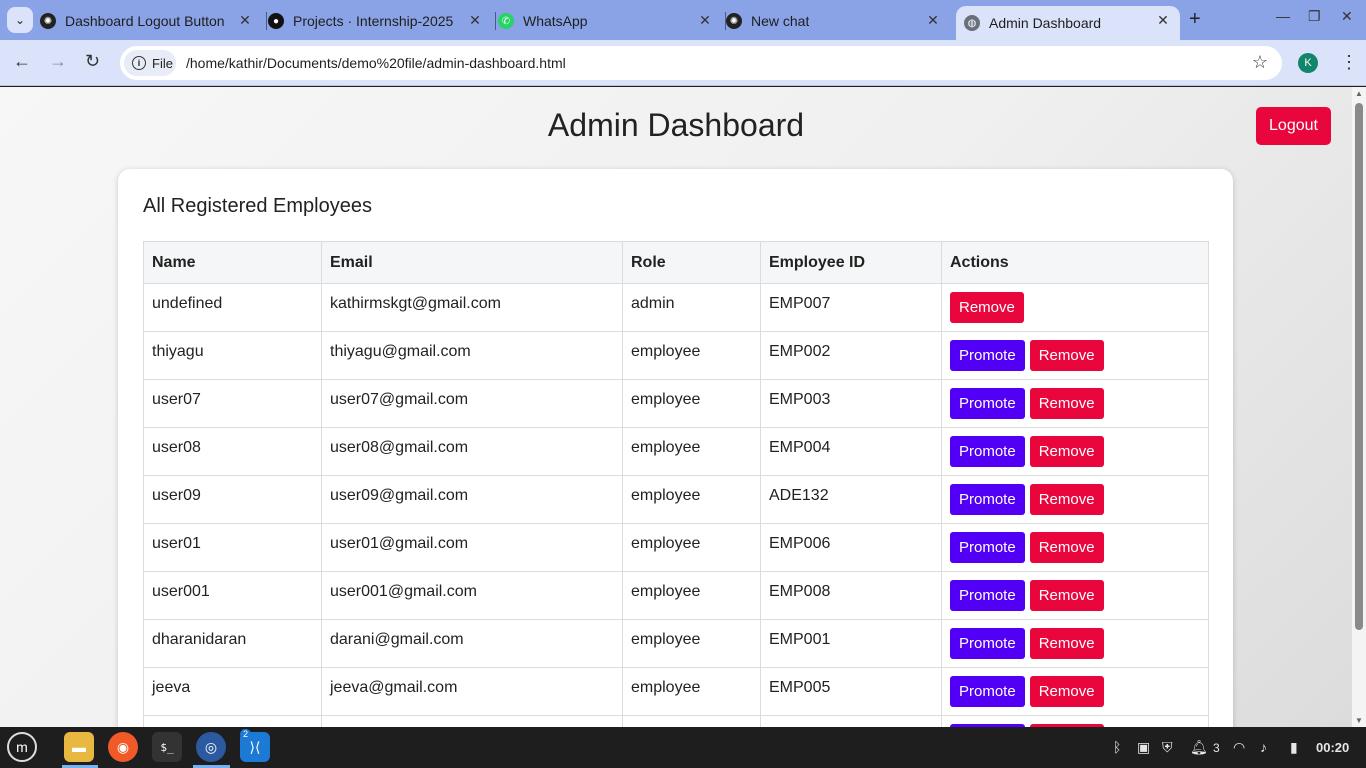 The height and width of the screenshot is (768, 1366). I want to click on wifi-icon: ◠, so click(1239, 747).